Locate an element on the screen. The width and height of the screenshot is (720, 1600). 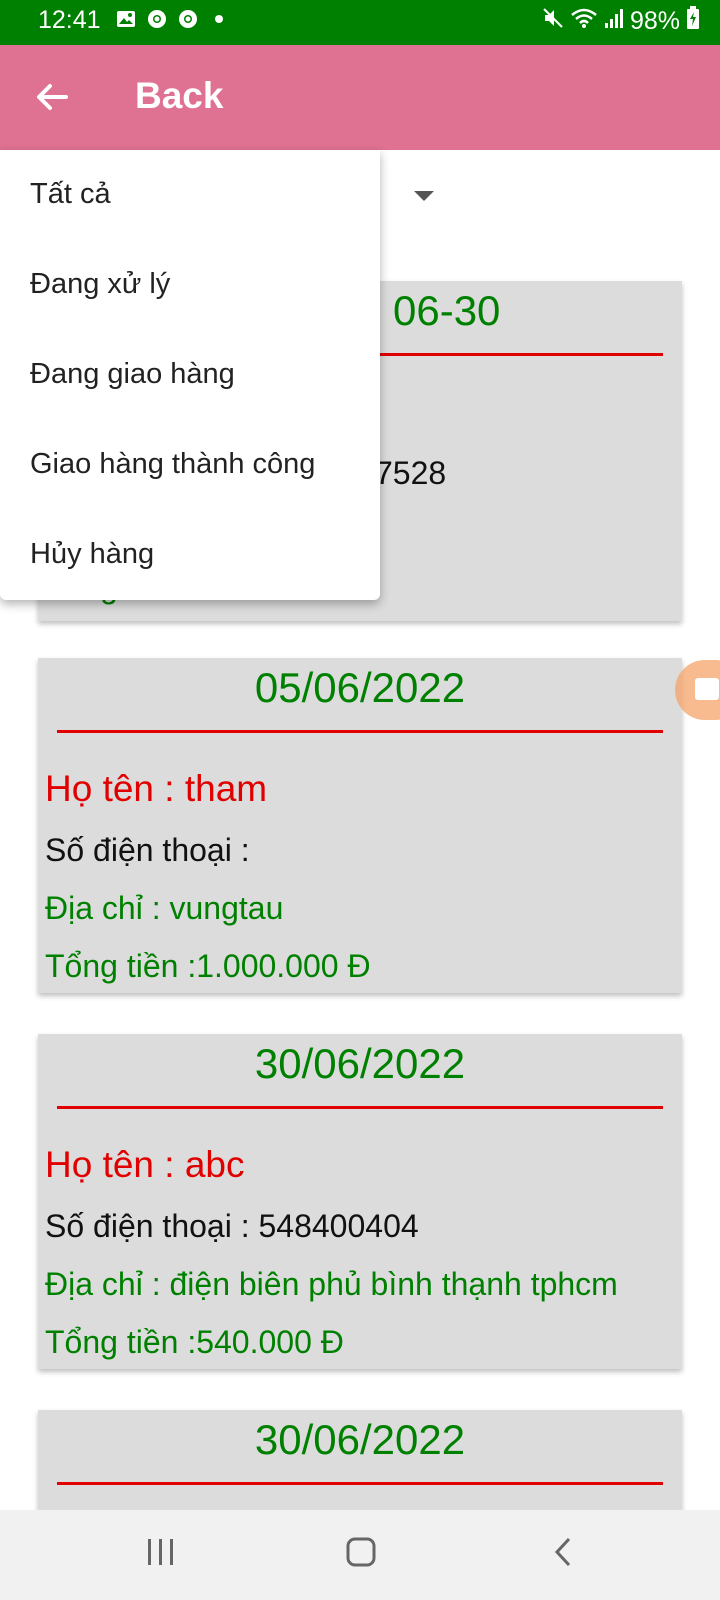
image-icon is located at coordinates (126, 19).